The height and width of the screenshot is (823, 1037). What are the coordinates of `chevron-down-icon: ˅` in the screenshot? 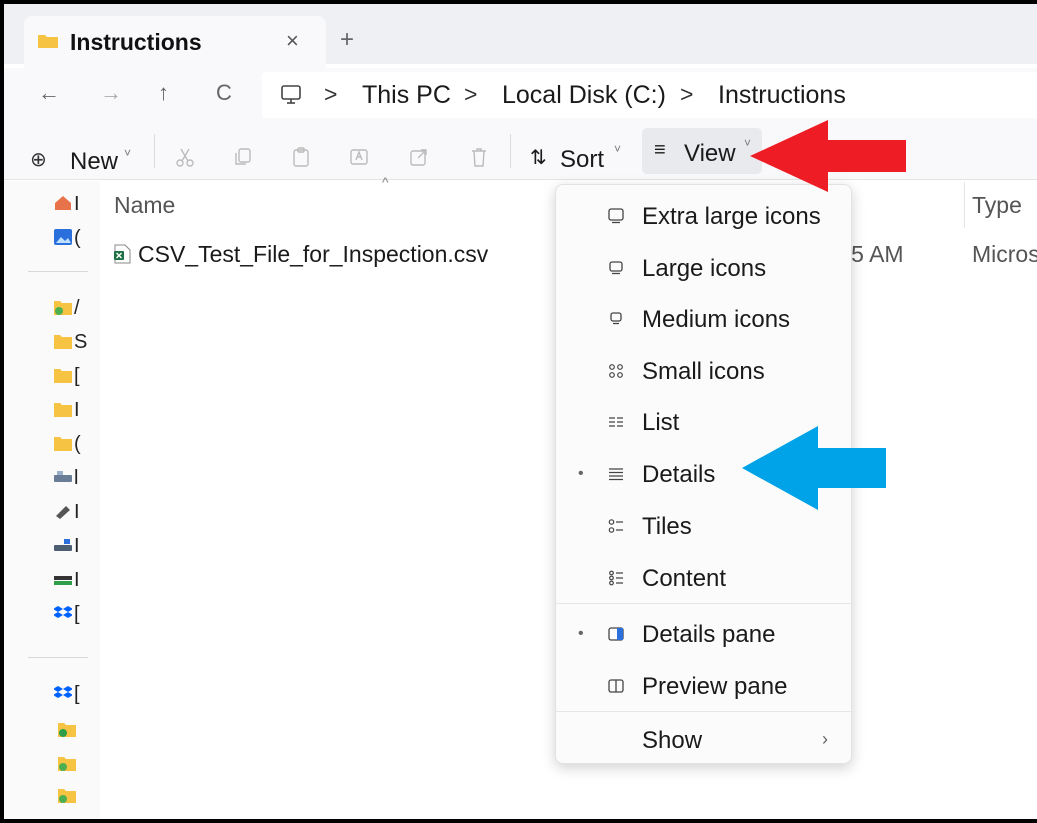 It's located at (128, 153).